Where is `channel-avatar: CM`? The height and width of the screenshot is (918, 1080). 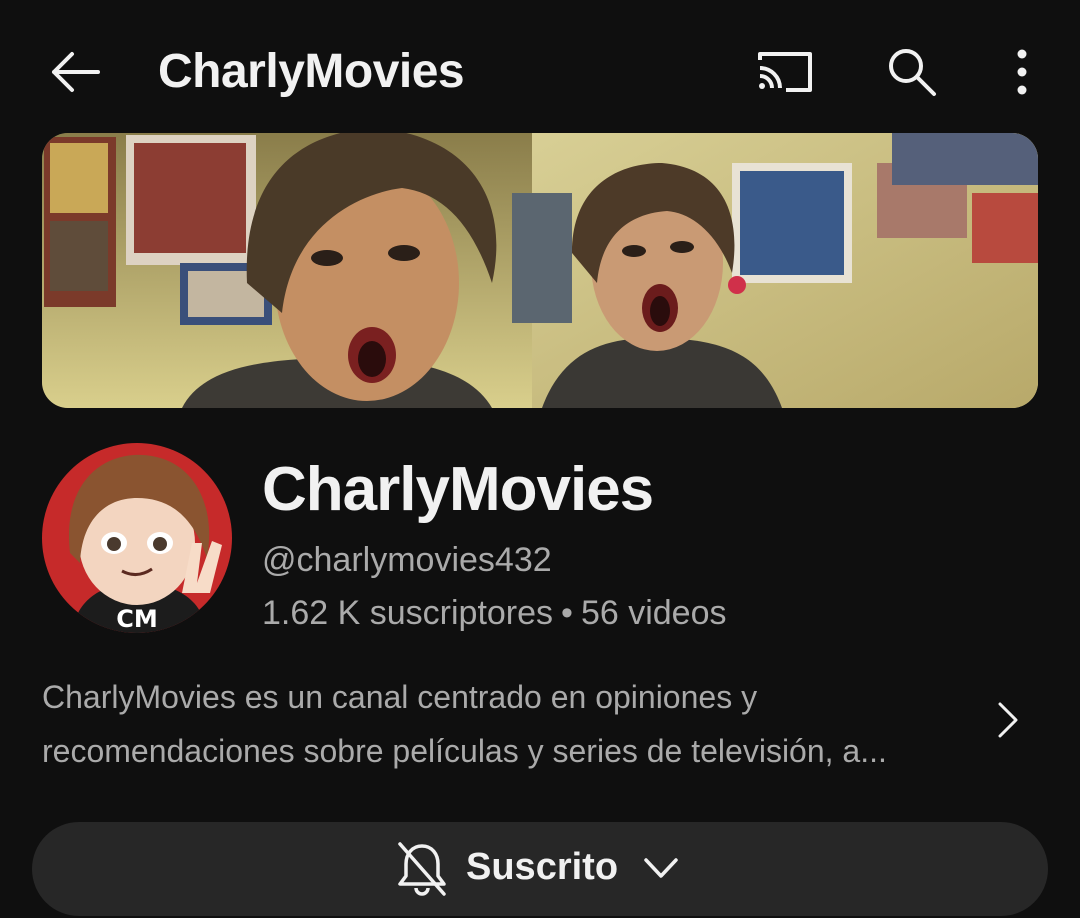
channel-avatar: CM is located at coordinates (137, 538).